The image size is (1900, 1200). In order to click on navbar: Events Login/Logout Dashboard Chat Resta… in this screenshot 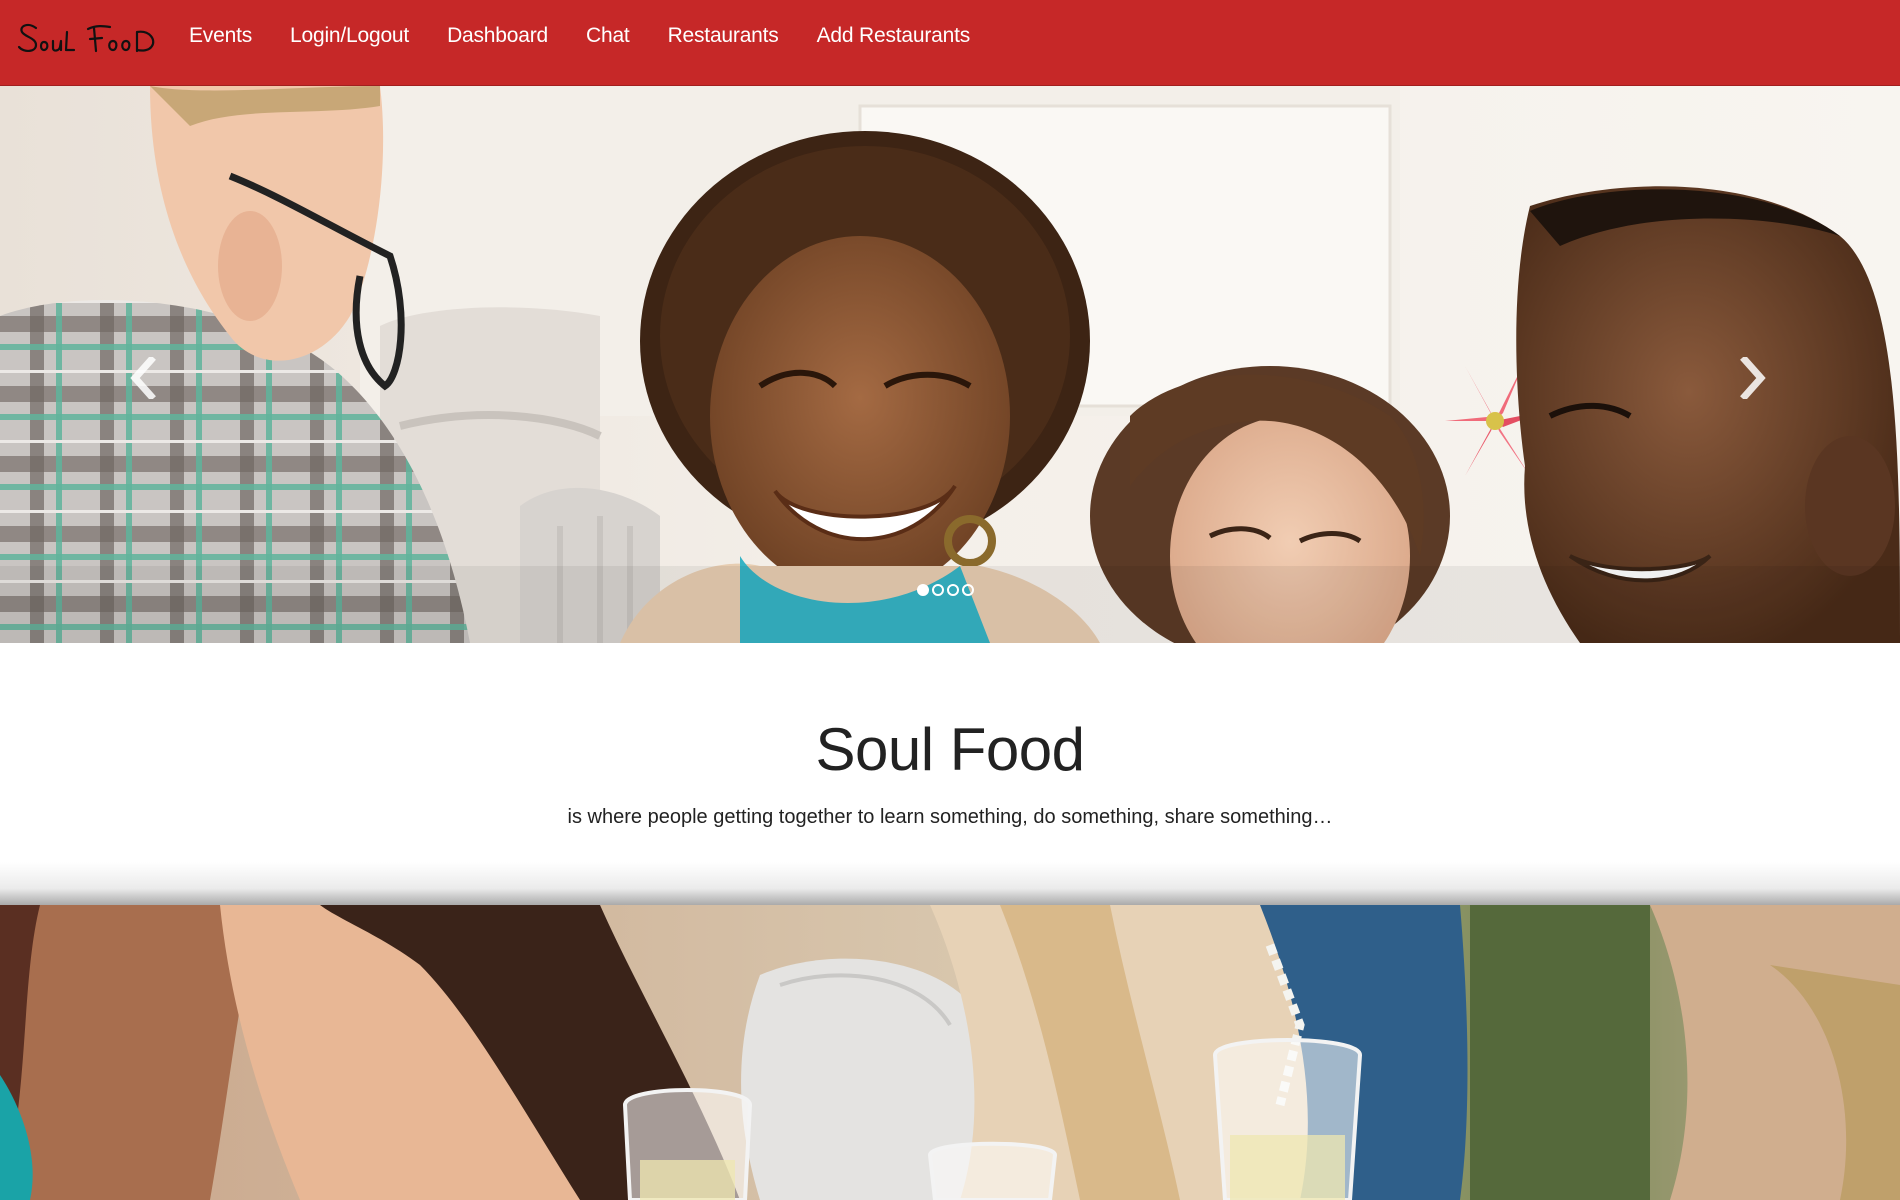, I will do `click(950, 43)`.